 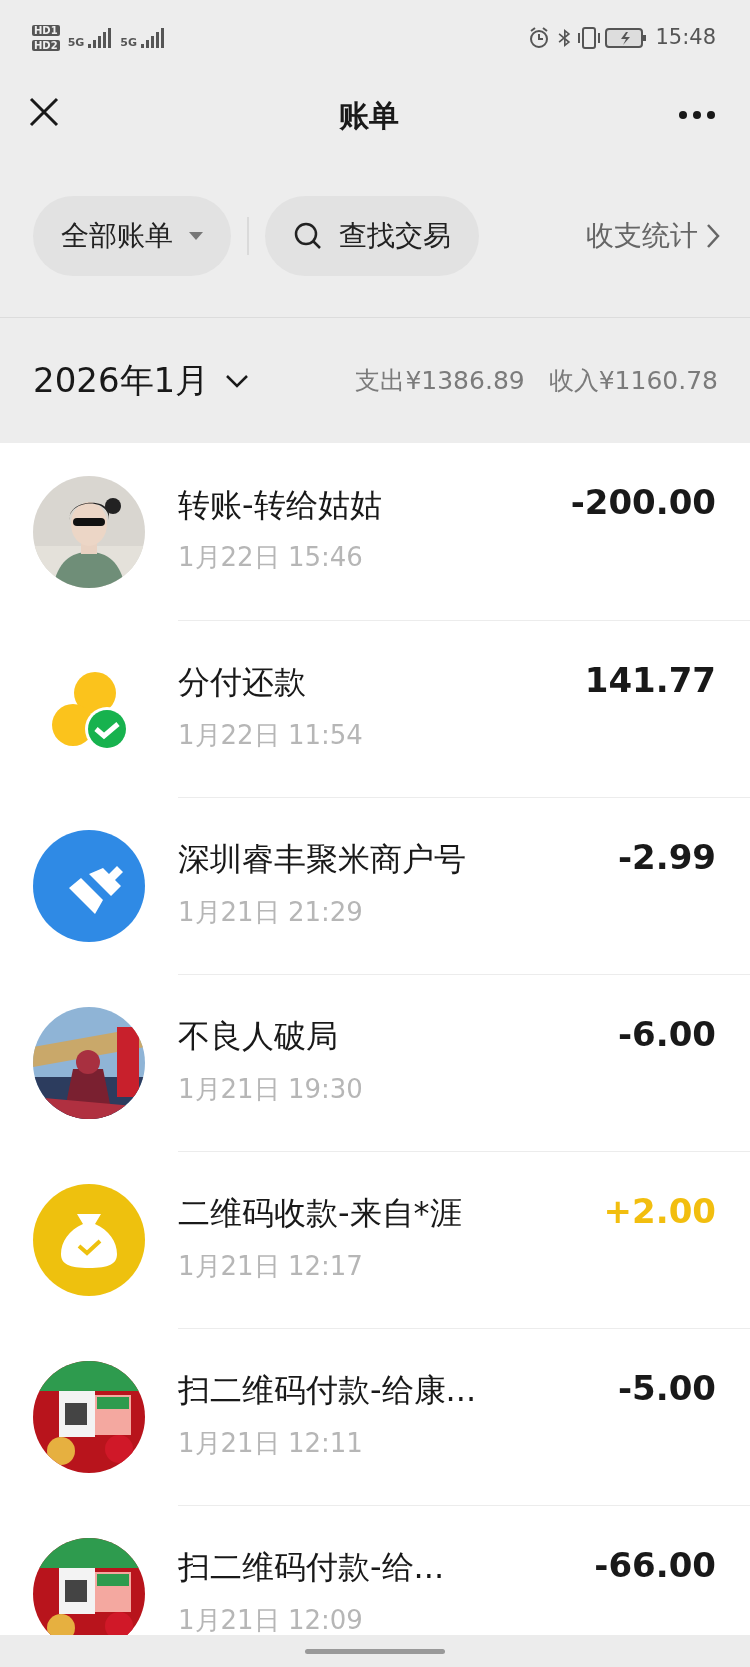 What do you see at coordinates (440, 380) in the screenshot?
I see `expense-total: 支出¥1386.89` at bounding box center [440, 380].